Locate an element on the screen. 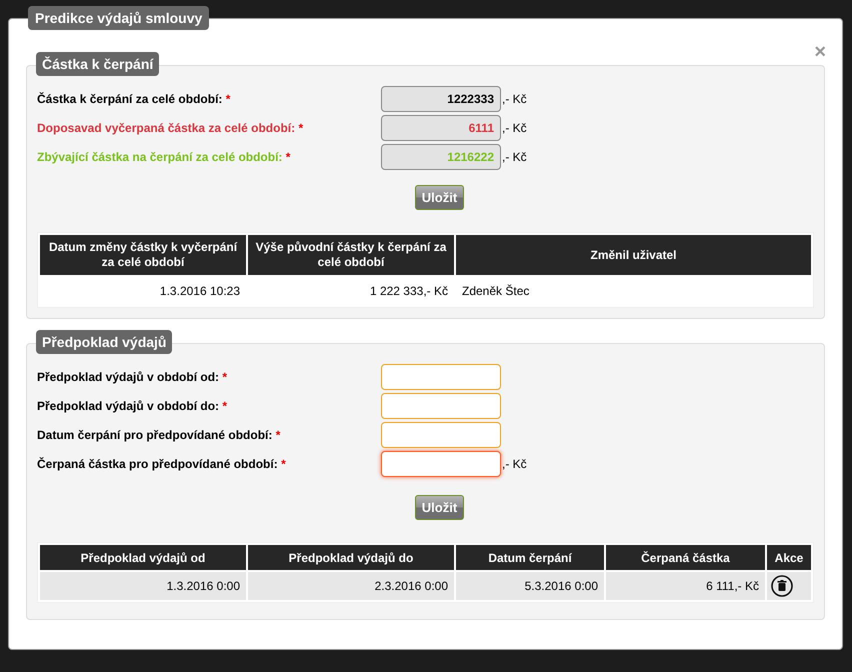 This screenshot has height=672, width=852. column-header: Předpoklad výdajů od is located at coordinates (143, 557).